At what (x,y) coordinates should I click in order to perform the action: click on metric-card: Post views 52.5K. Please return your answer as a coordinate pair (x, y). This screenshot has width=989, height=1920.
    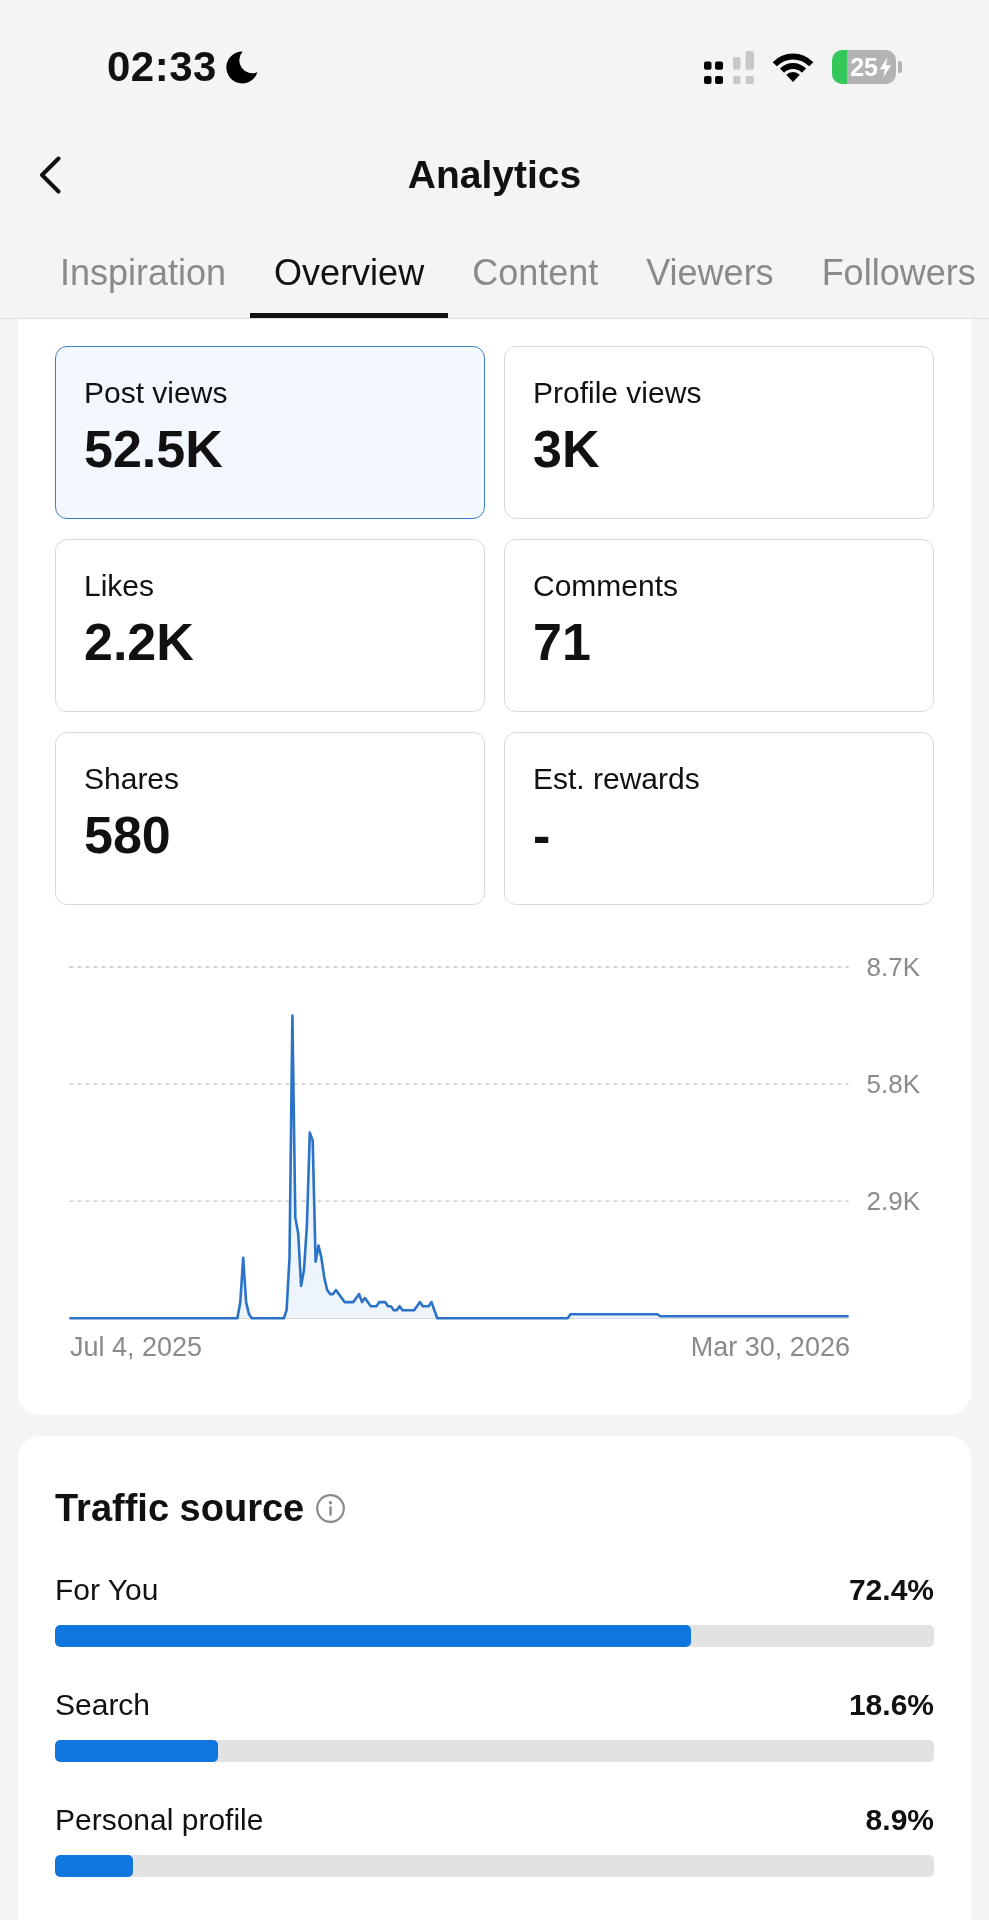
    Looking at the image, I should click on (270, 432).